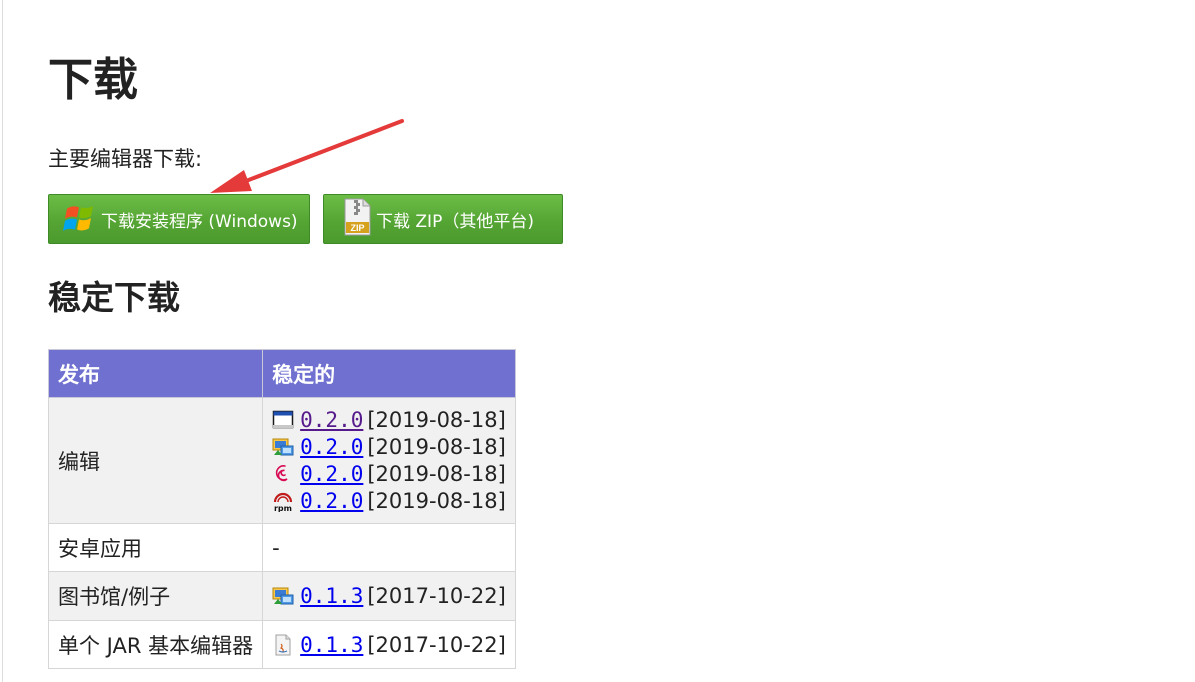 This screenshot has width=1195, height=682. I want to click on android-value: -, so click(389, 547).